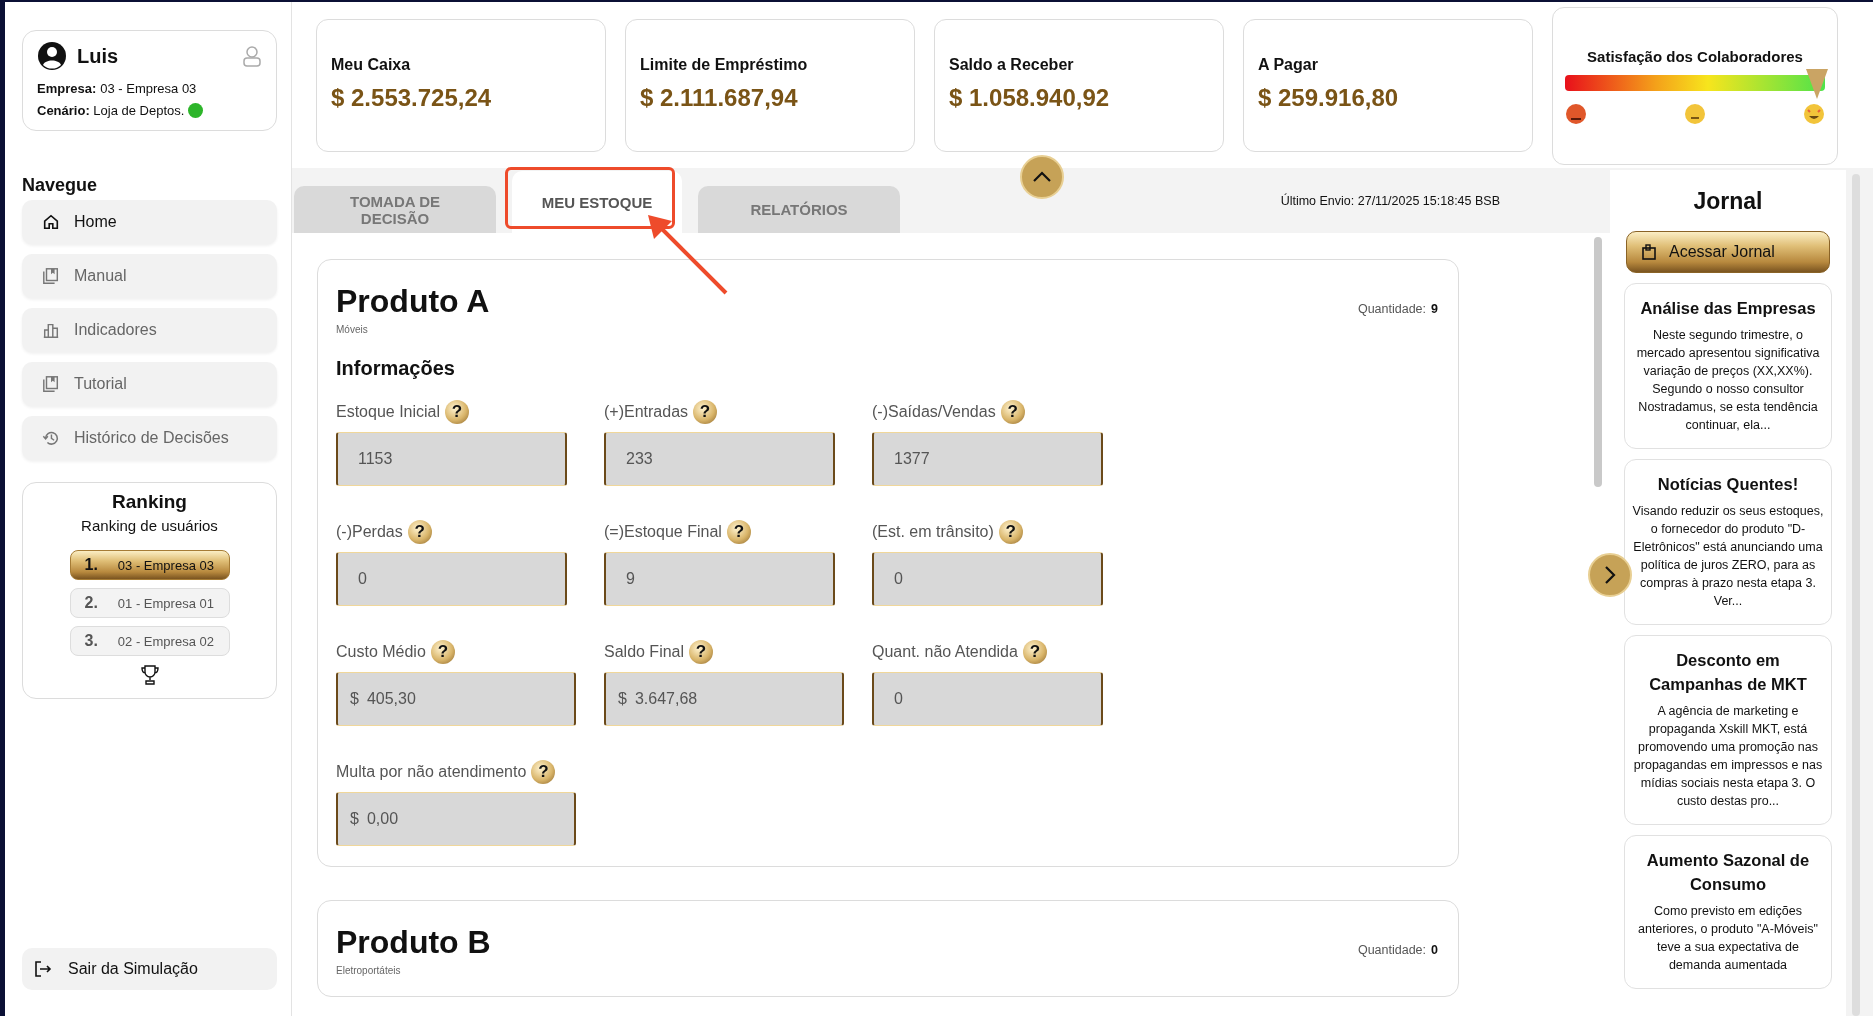 Image resolution: width=1873 pixels, height=1016 pixels. I want to click on user-name: Luis, so click(98, 56).